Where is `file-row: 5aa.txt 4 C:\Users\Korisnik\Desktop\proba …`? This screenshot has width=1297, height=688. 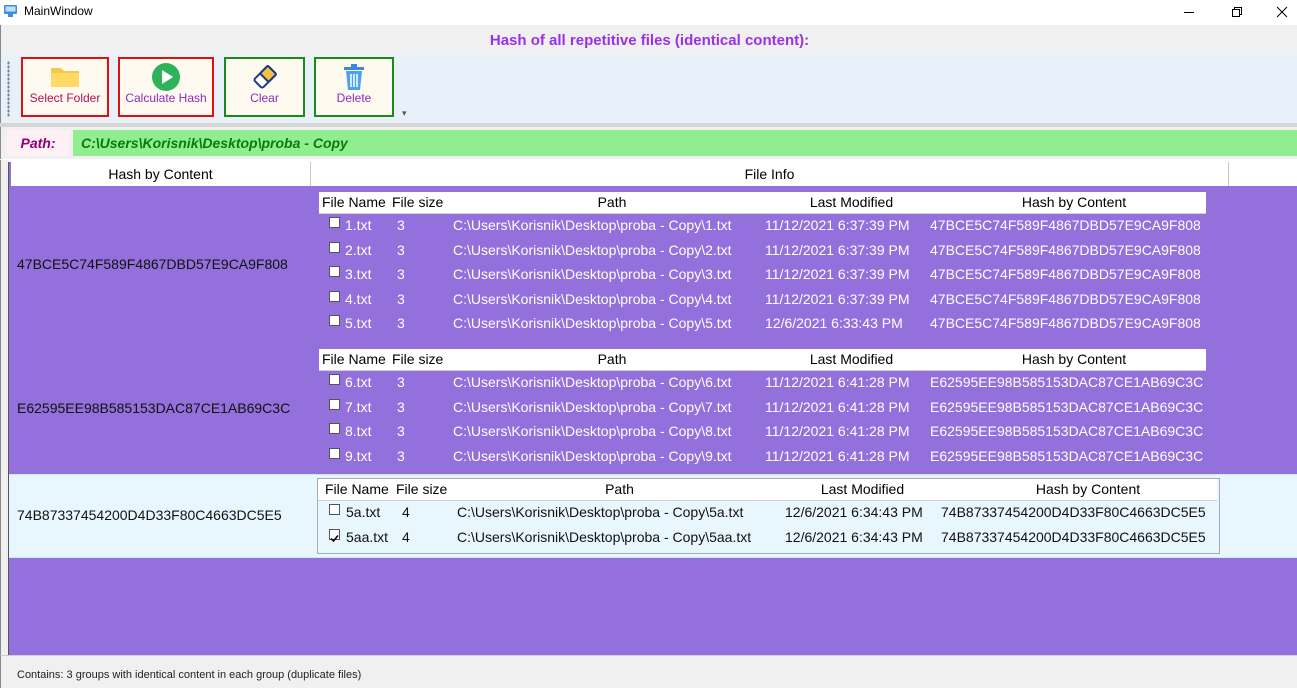 file-row: 5aa.txt 4 C:\Users\Korisnik\Desktop\proba … is located at coordinates (767, 538).